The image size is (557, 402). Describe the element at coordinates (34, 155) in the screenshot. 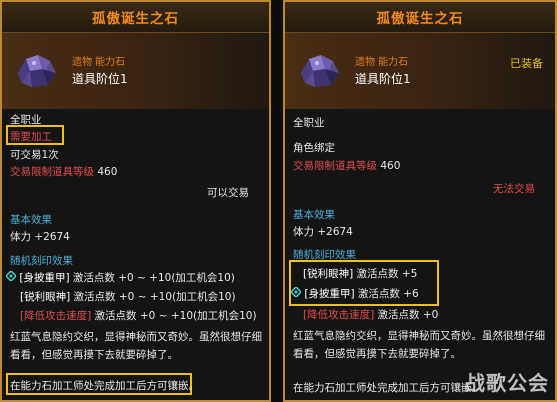

I see `tradable-count: 可交易1次` at that location.